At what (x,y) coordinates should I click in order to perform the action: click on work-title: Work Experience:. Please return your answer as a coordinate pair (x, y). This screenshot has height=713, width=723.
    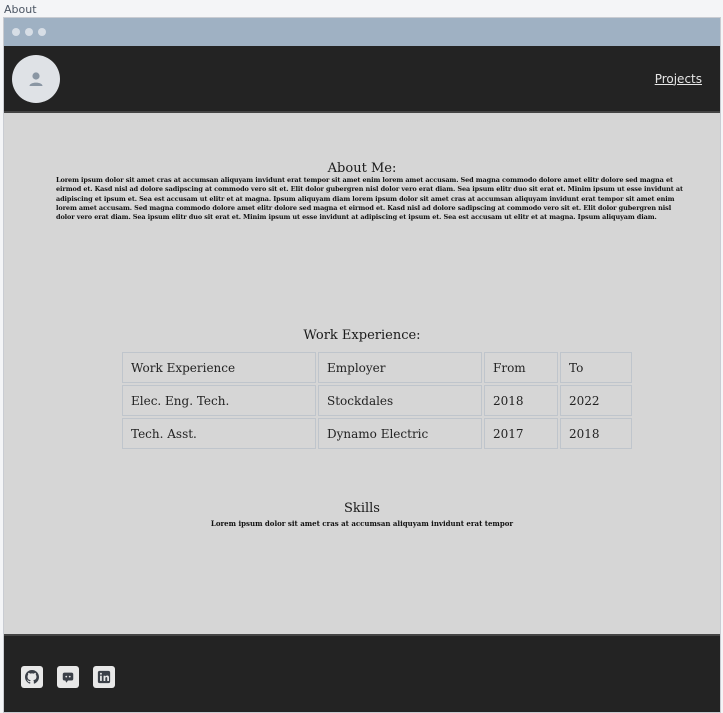
    Looking at the image, I should click on (362, 335).